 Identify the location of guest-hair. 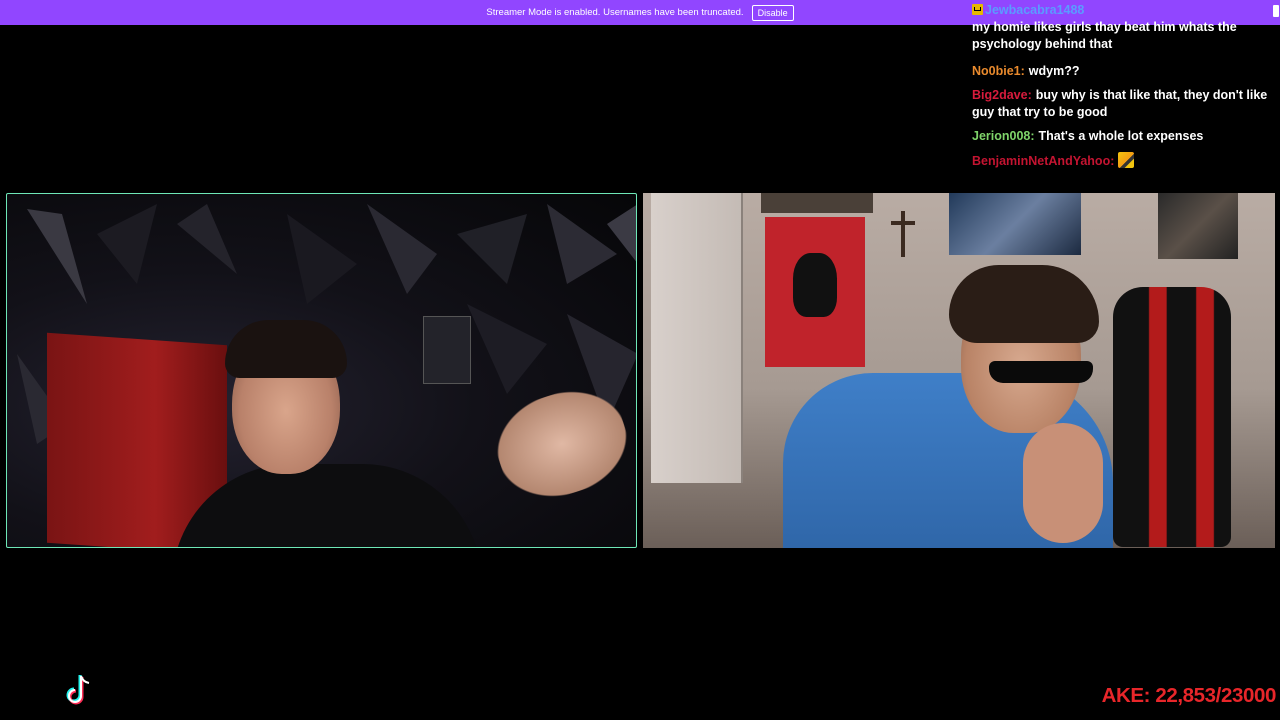
(1024, 304).